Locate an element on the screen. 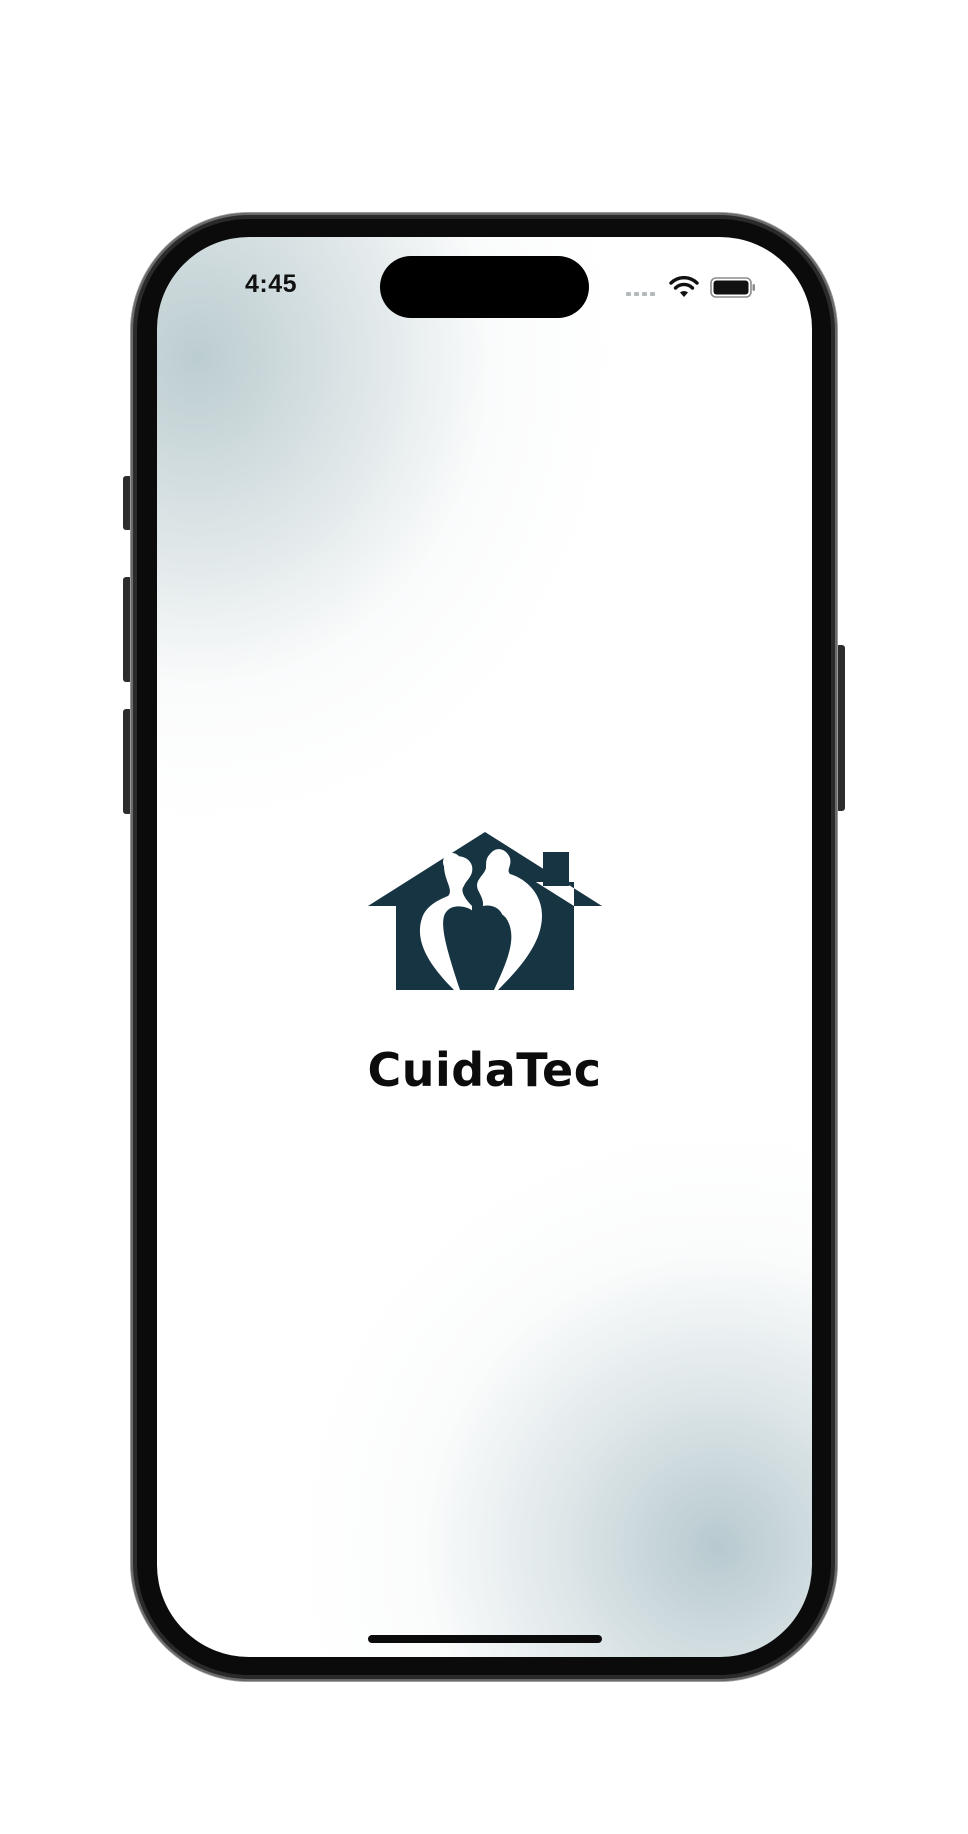 The width and height of the screenshot is (968, 1834). status-time: 4:45 is located at coordinates (271, 284).